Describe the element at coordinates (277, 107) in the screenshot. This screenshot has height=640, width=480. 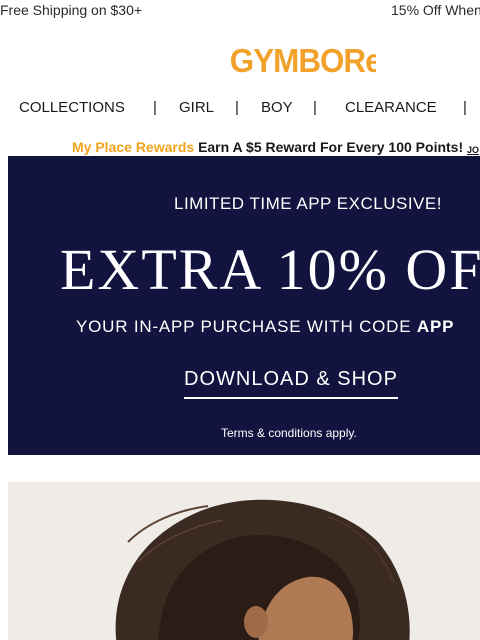
I see `nav-item-boy: BOY` at that location.